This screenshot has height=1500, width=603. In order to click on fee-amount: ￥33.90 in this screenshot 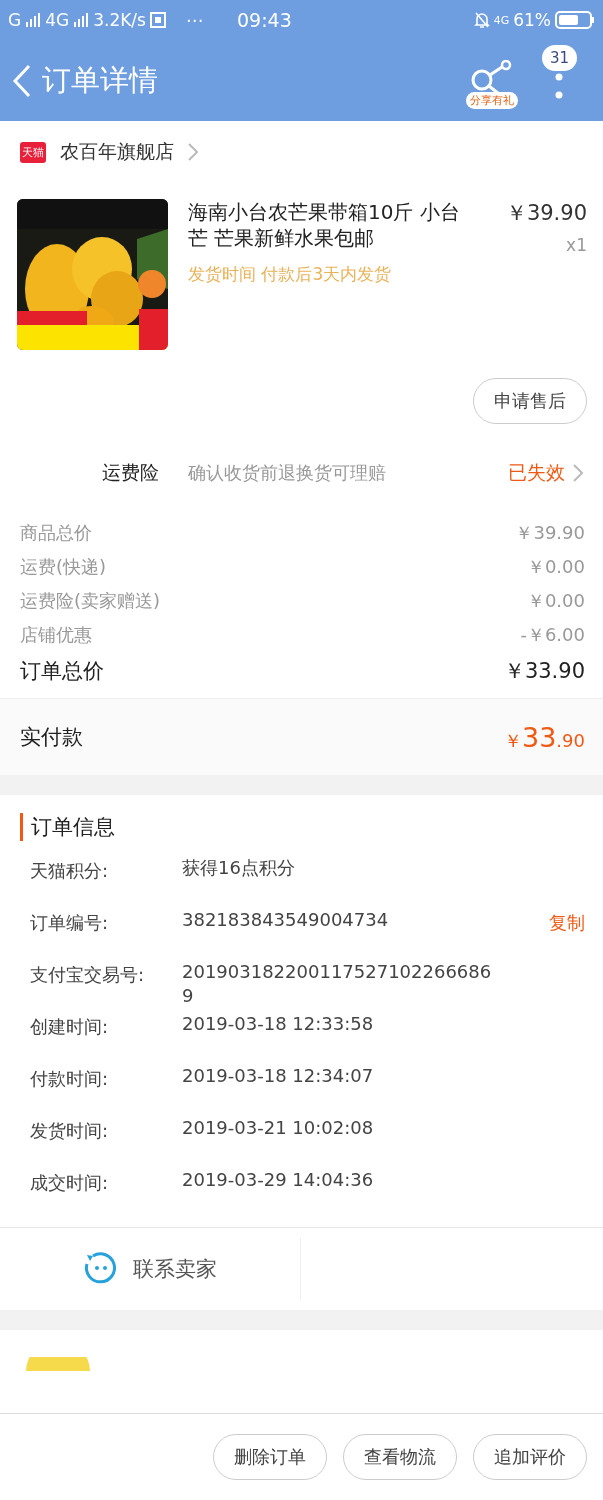, I will do `click(544, 671)`.